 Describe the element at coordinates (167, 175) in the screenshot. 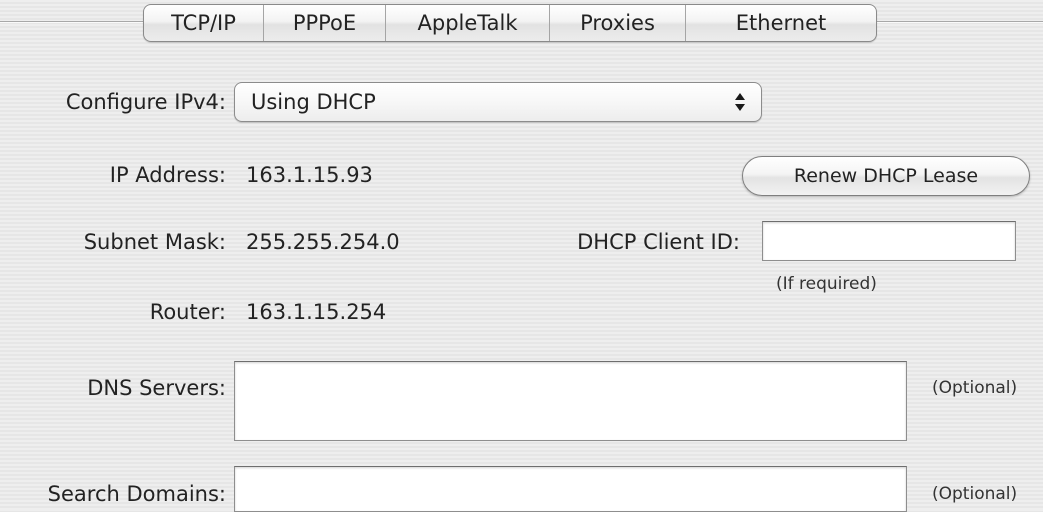

I see `ip-address-label: IP Address:` at that location.